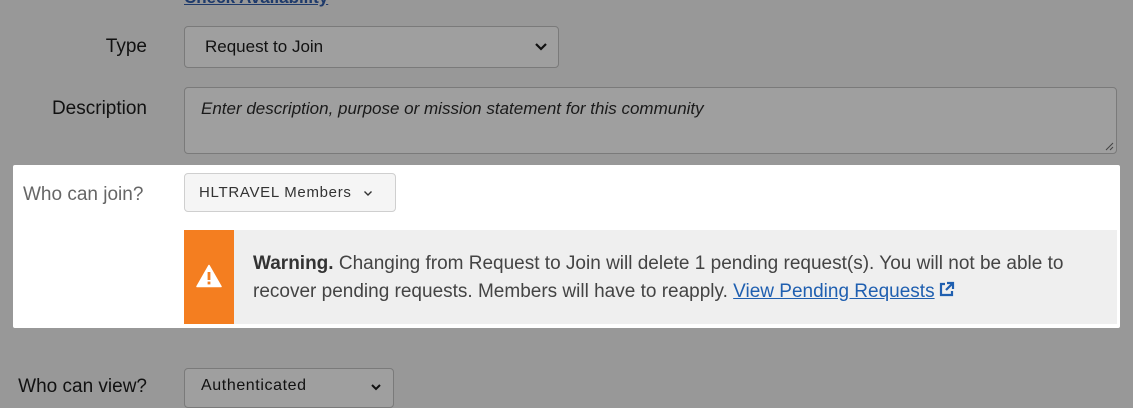  Describe the element at coordinates (371, 47) in the screenshot. I see `type-select: Request to Join` at that location.